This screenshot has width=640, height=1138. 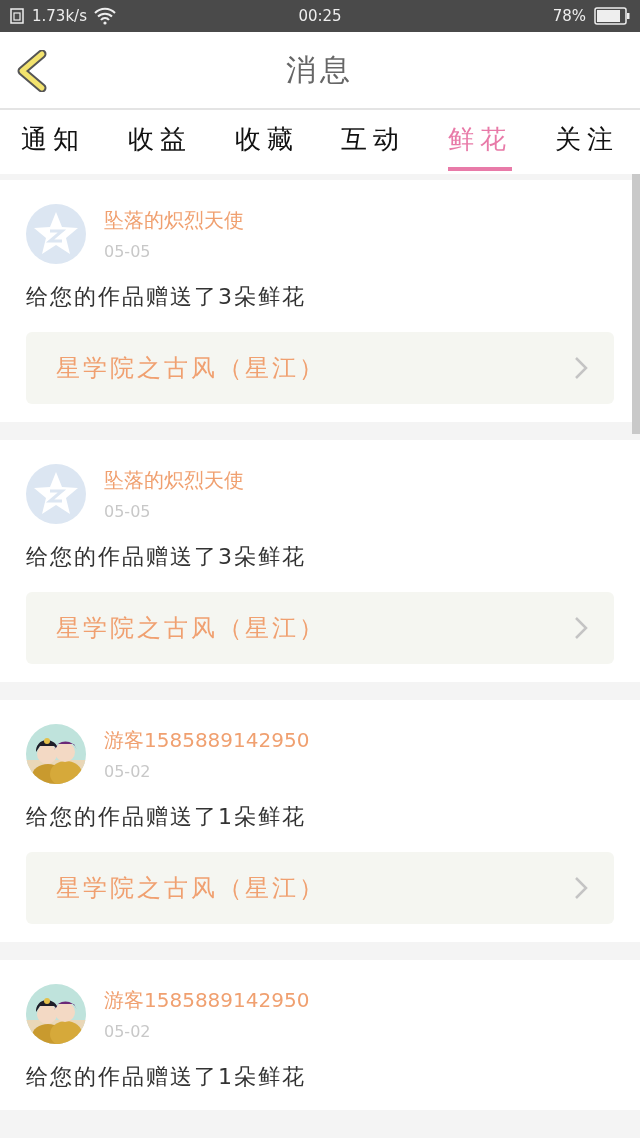 I want to click on tab: 通知, so click(x=53, y=142).